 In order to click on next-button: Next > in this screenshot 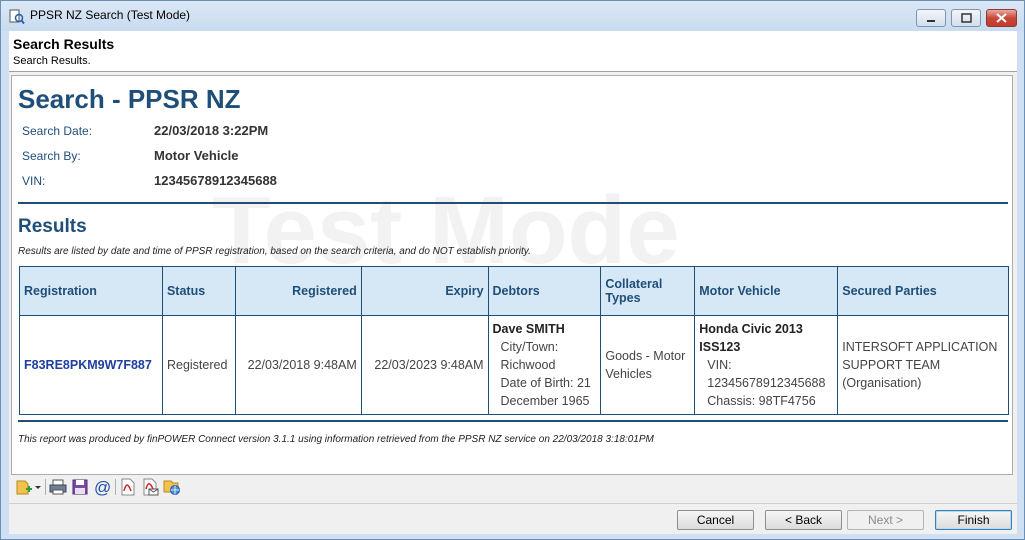, I will do `click(885, 520)`.